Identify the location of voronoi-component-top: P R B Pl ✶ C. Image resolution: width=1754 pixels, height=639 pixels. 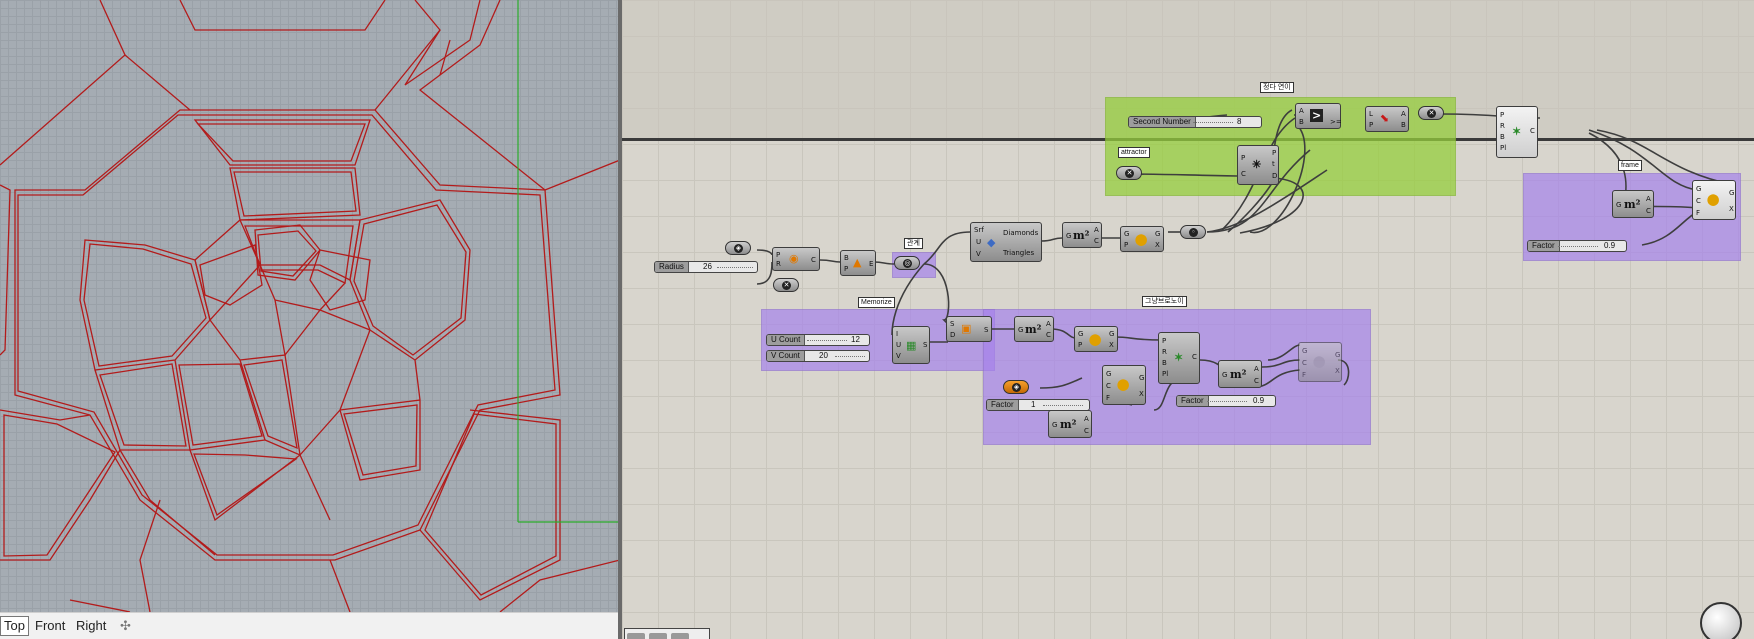
(1517, 132).